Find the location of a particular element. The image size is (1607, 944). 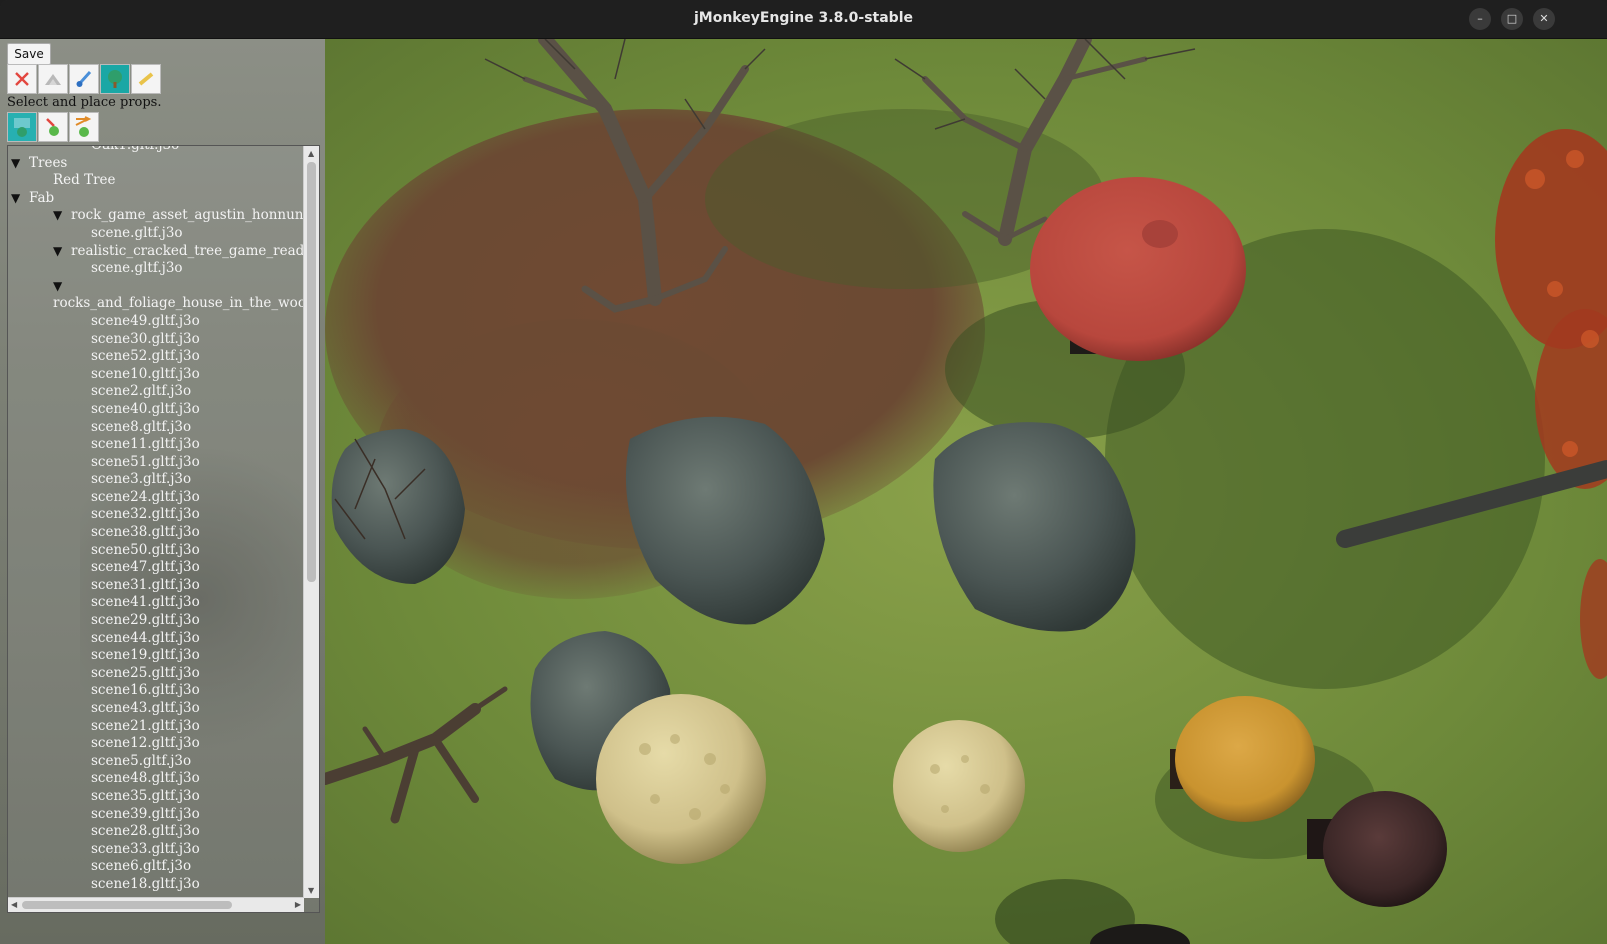

delete-cross-icon is located at coordinates (22, 79).